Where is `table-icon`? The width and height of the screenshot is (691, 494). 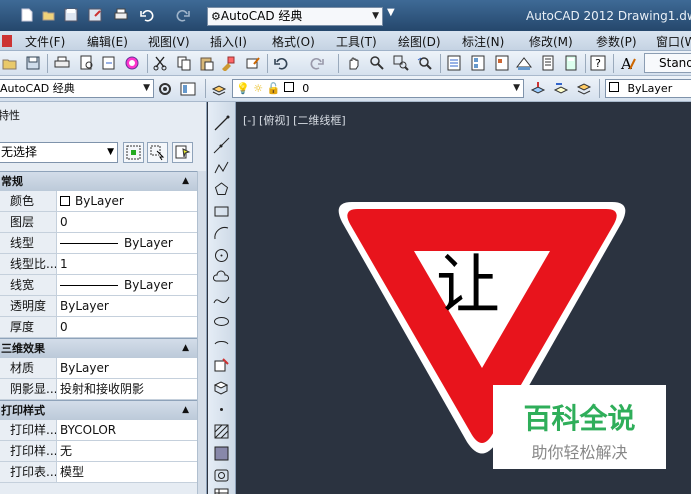 table-icon is located at coordinates (221, 490).